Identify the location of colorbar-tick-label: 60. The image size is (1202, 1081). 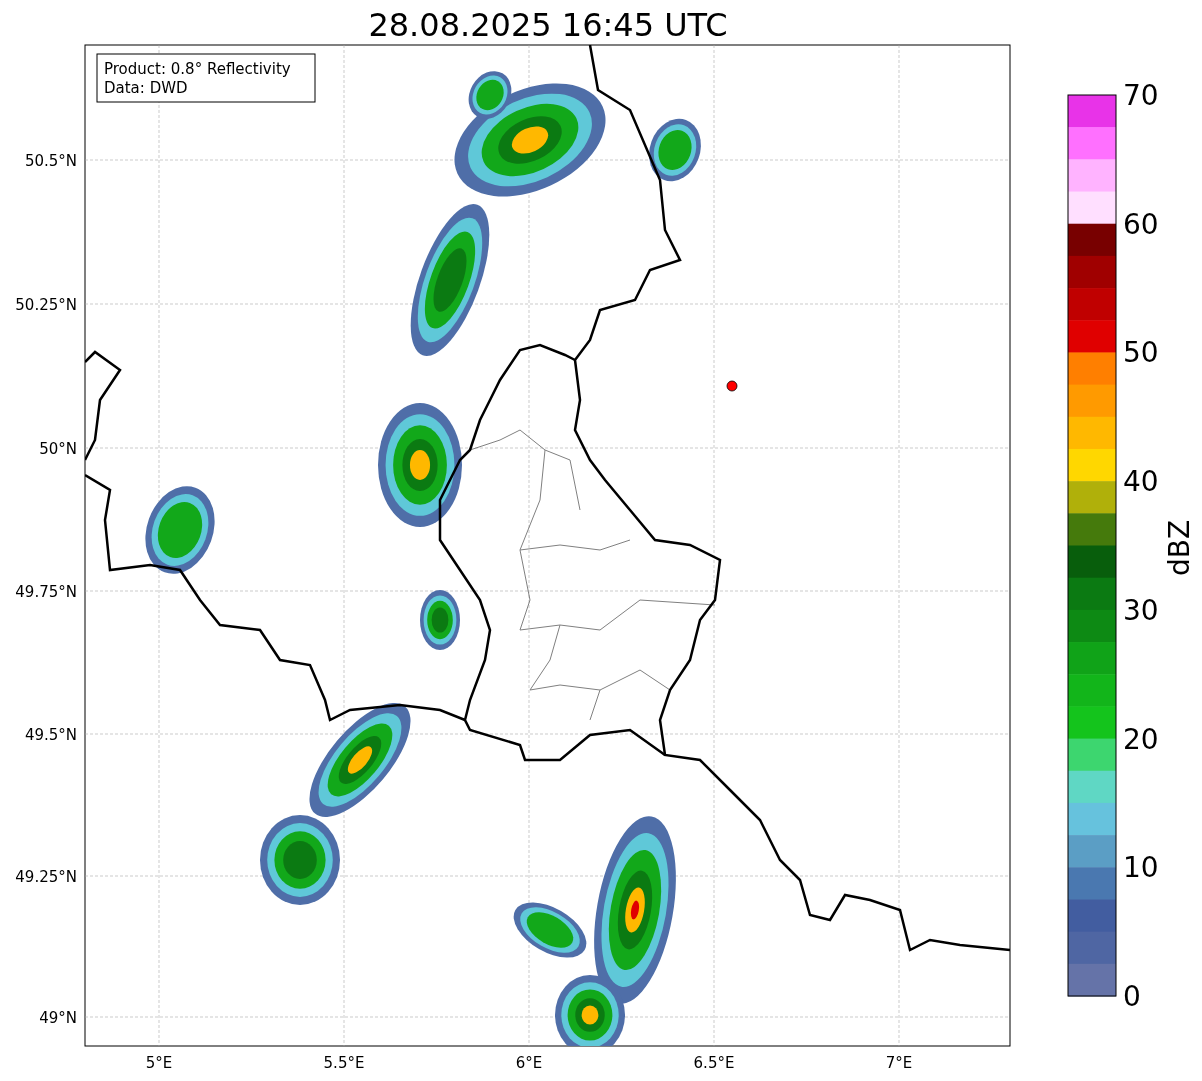
(1141, 224).